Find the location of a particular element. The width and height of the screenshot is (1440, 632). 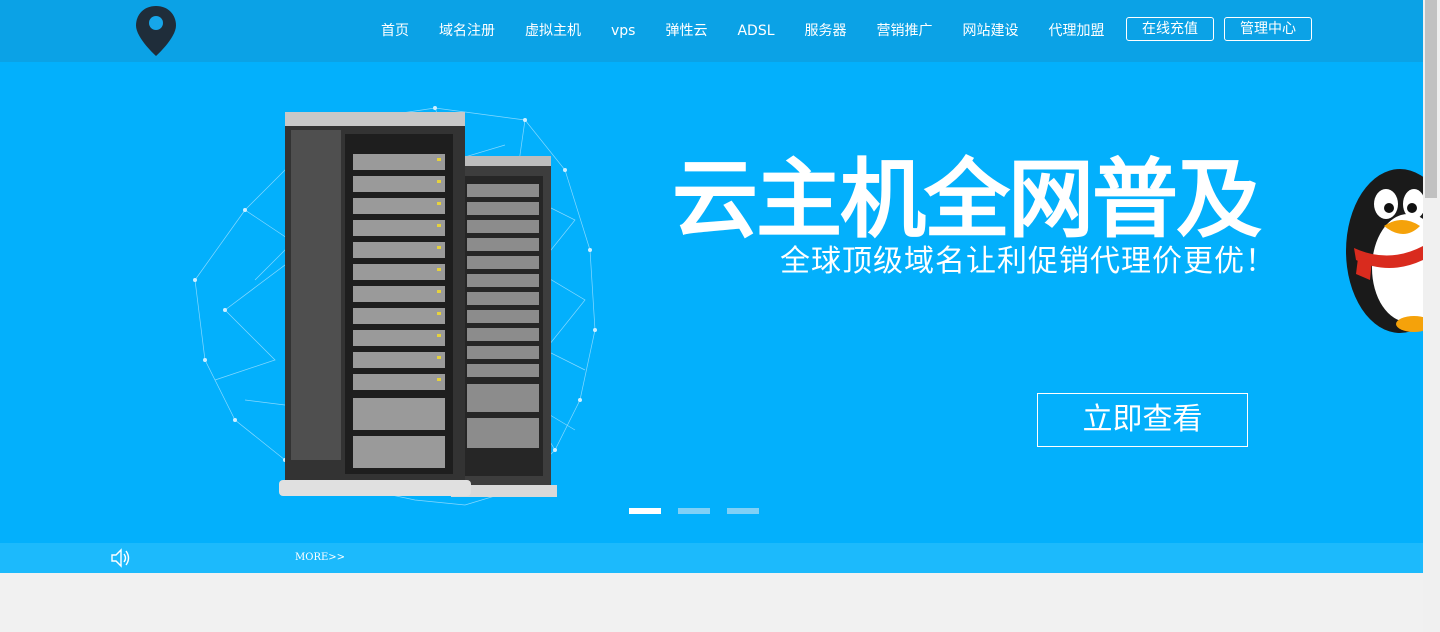

more-link: MORE>> is located at coordinates (320, 558).